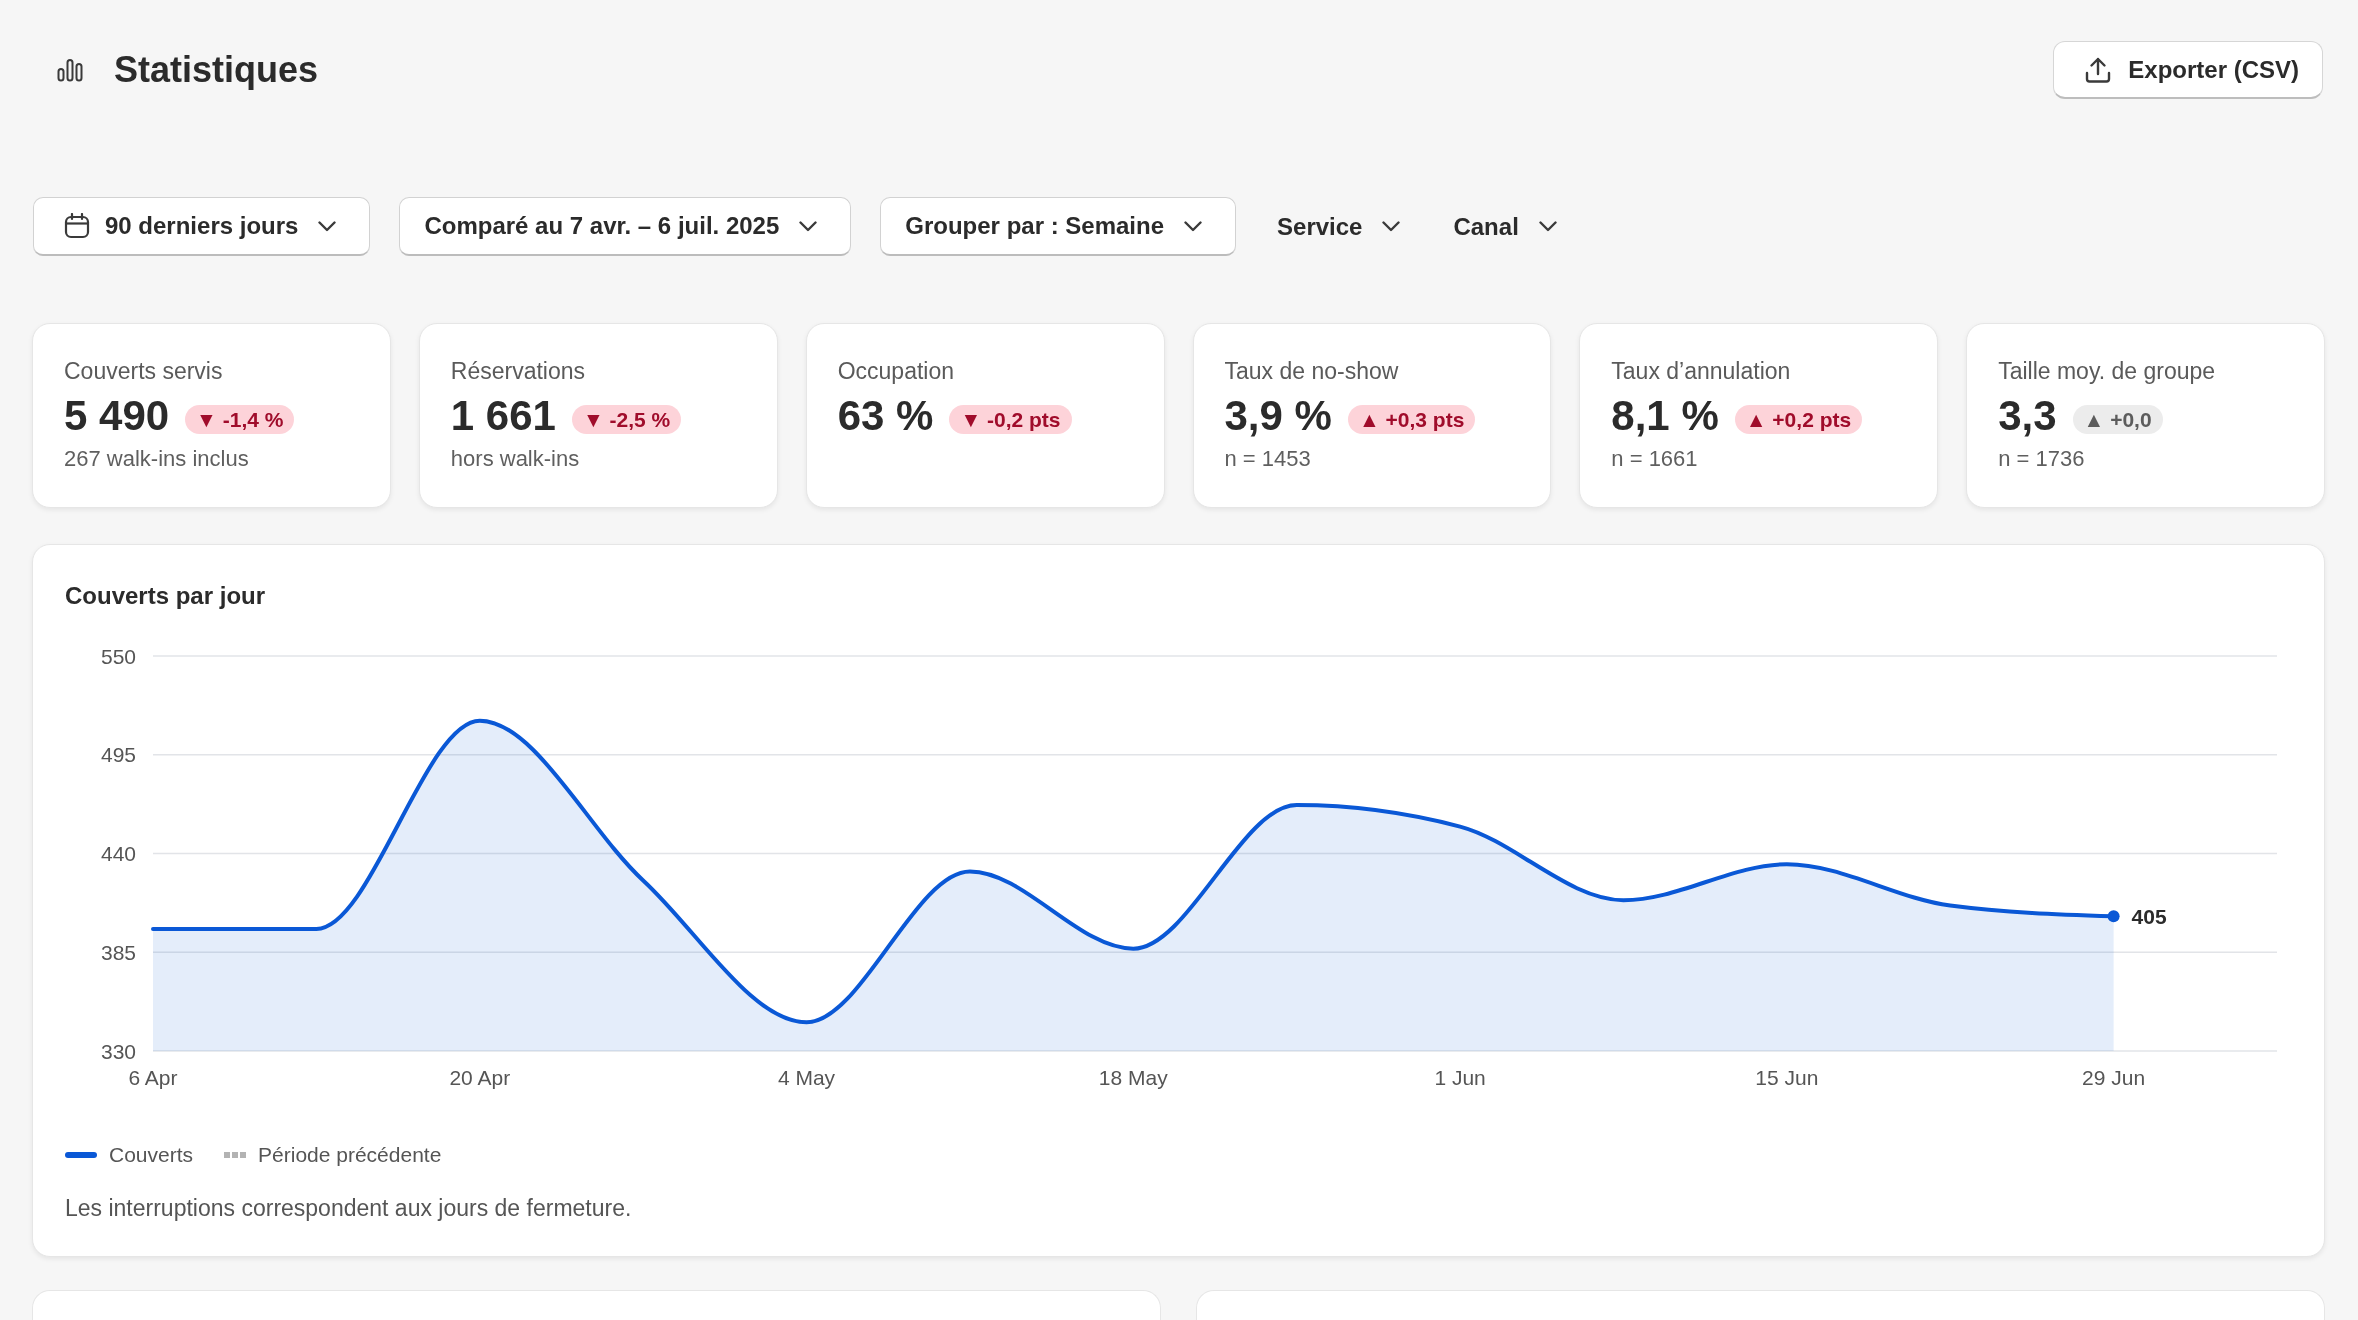 This screenshot has width=2358, height=1320. Describe the element at coordinates (2098, 69) in the screenshot. I see `upload-icon` at that location.